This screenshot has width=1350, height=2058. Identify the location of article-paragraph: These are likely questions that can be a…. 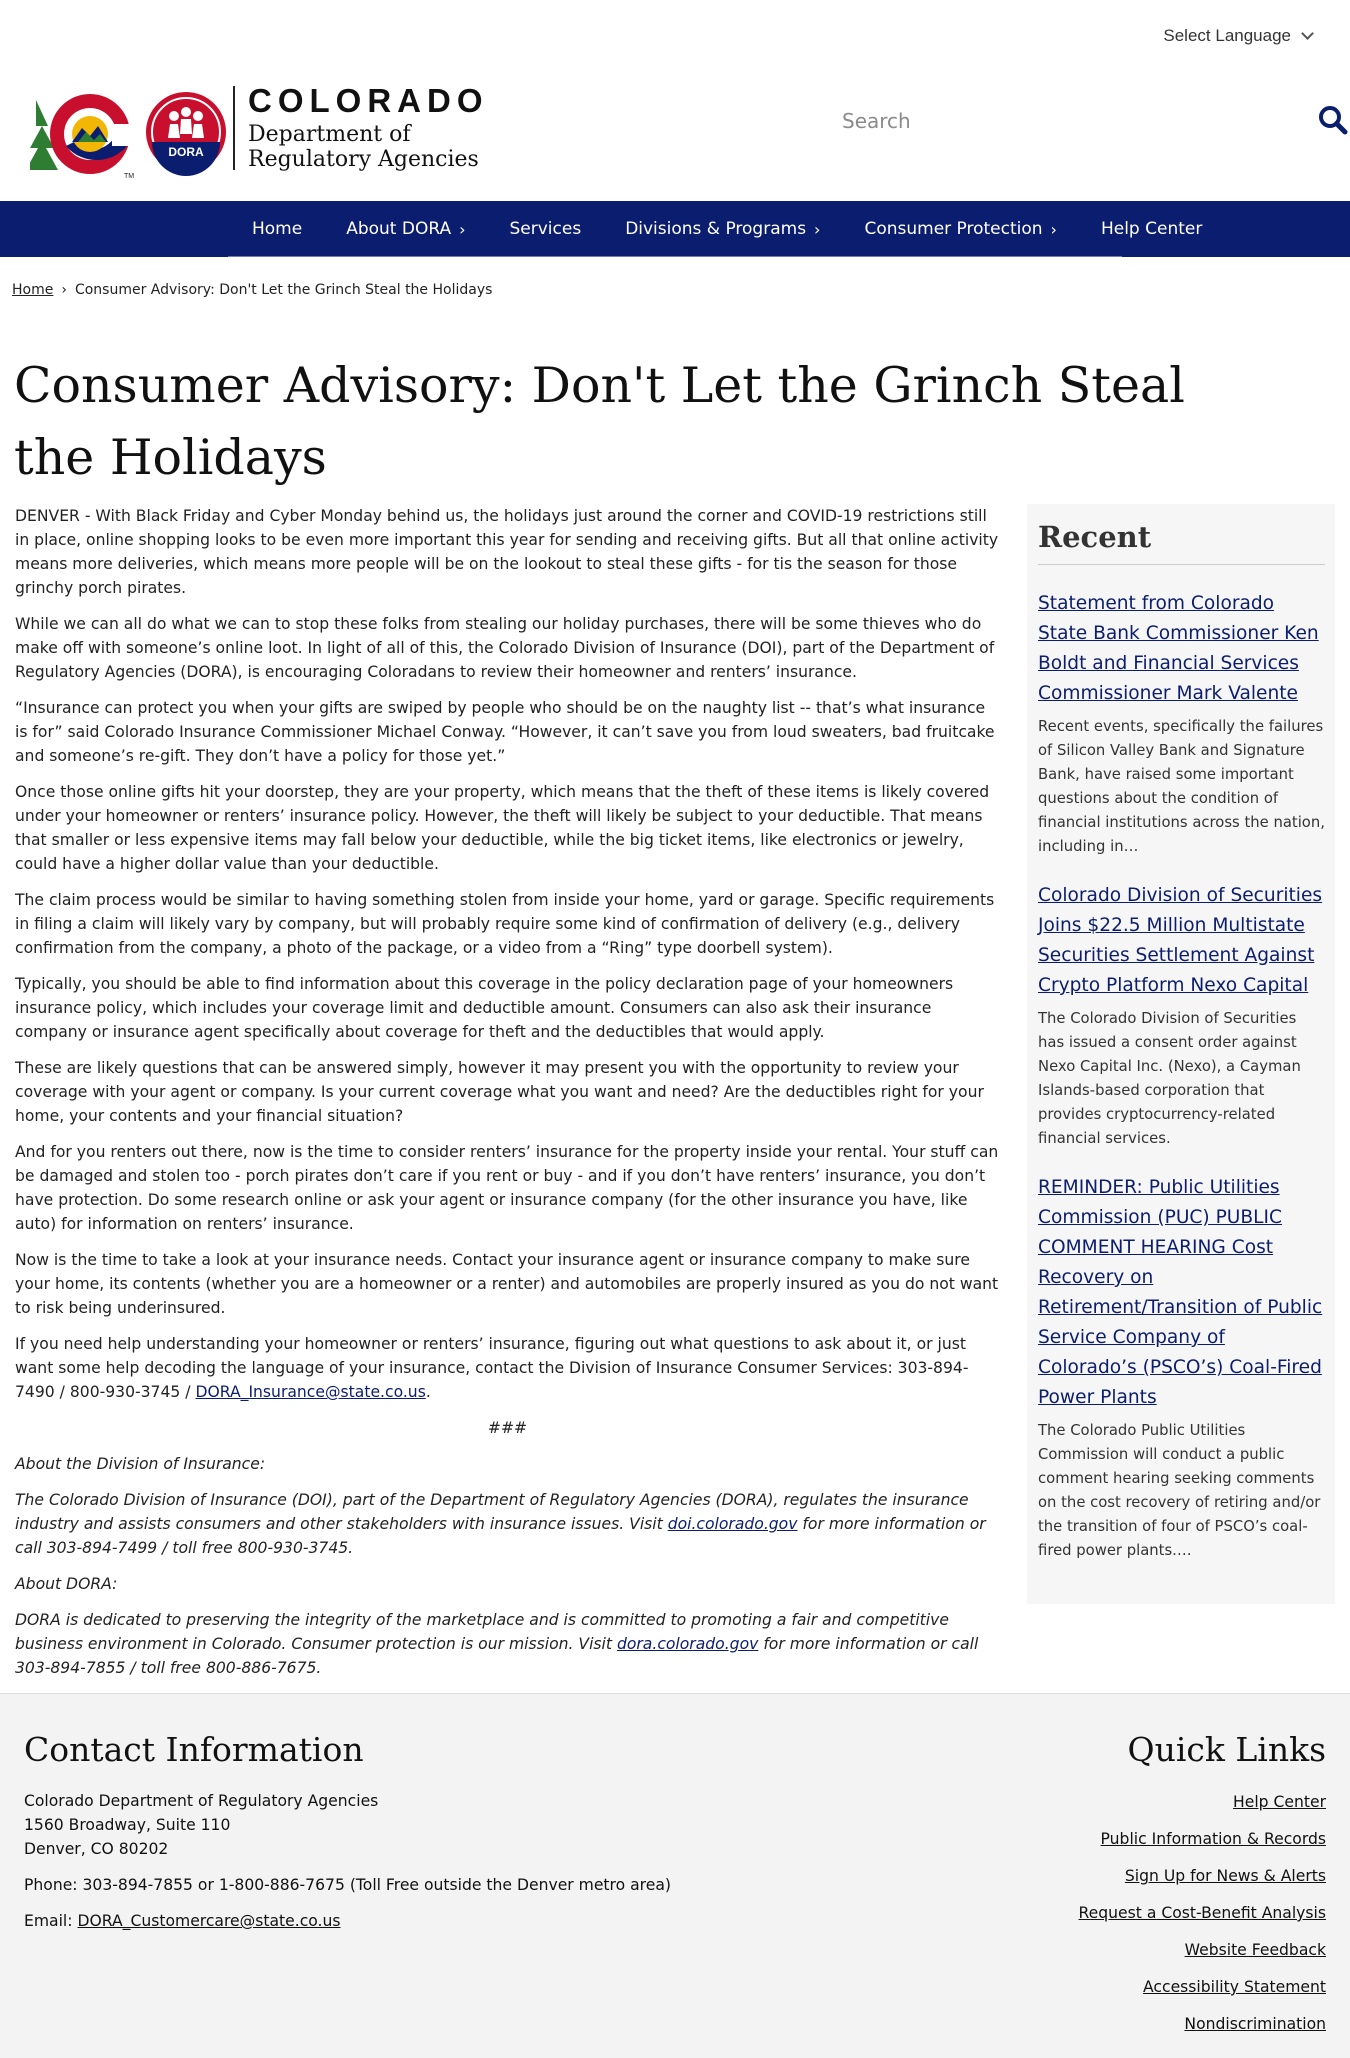
(499, 1092).